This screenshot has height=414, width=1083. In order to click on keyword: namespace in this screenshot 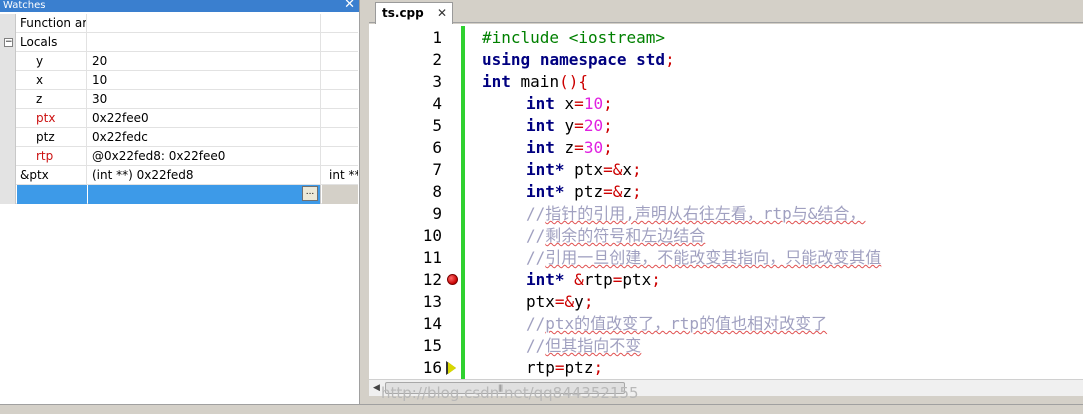, I will do `click(583, 59)`.